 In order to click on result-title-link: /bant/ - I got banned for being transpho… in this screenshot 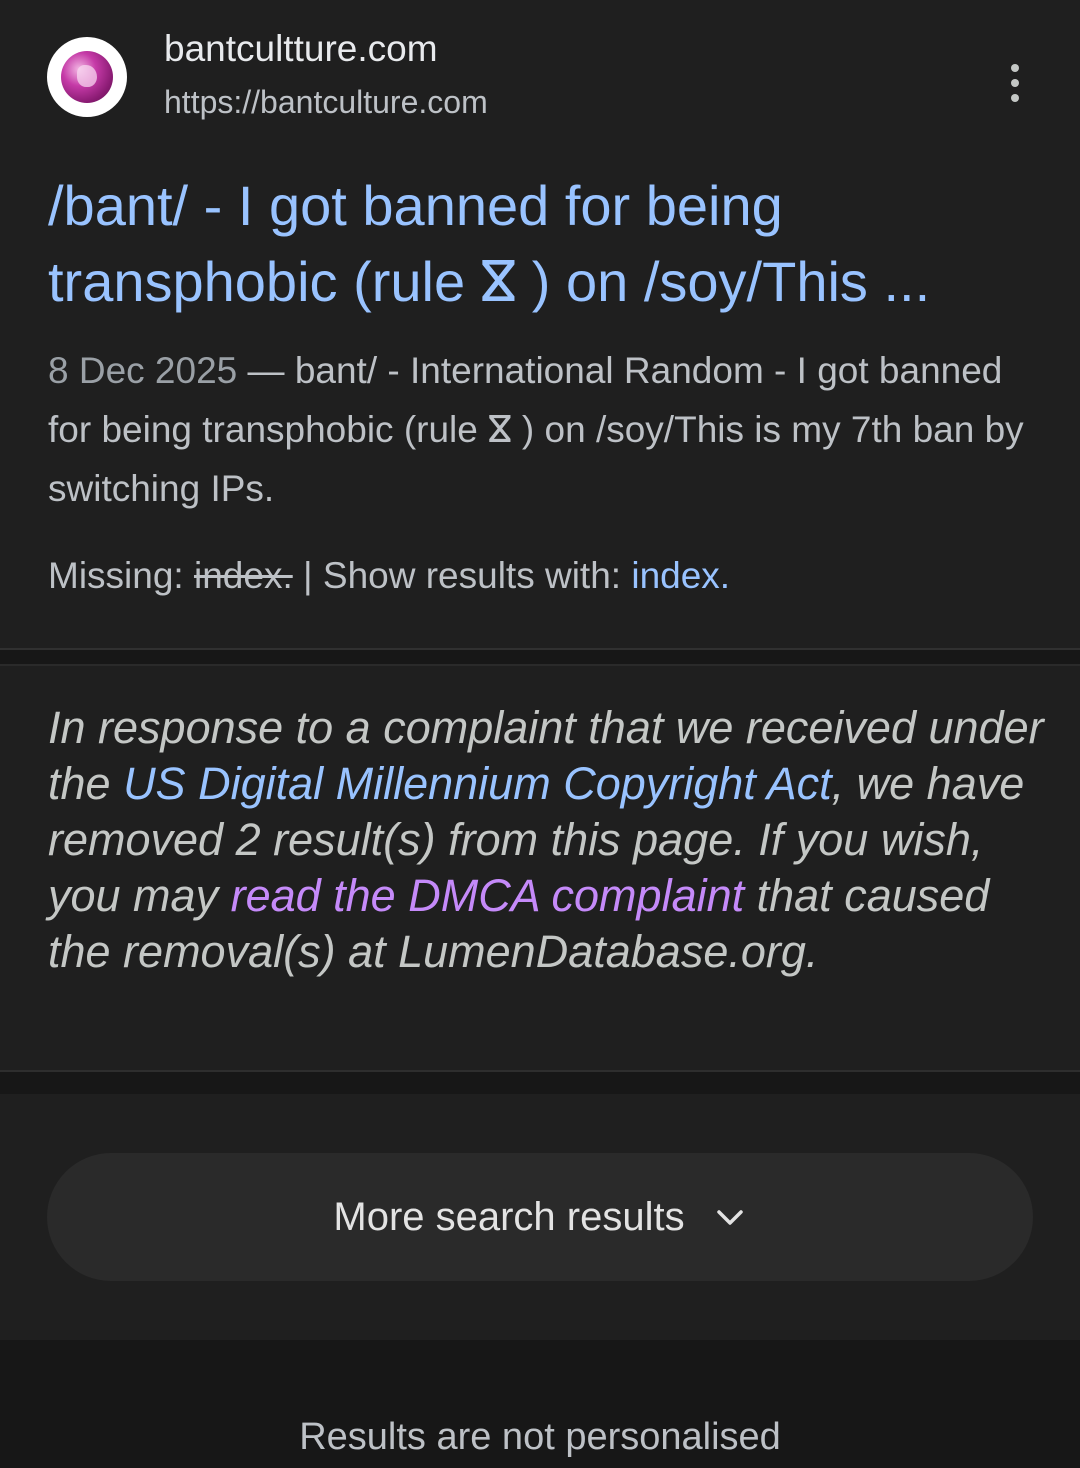, I will do `click(548, 244)`.